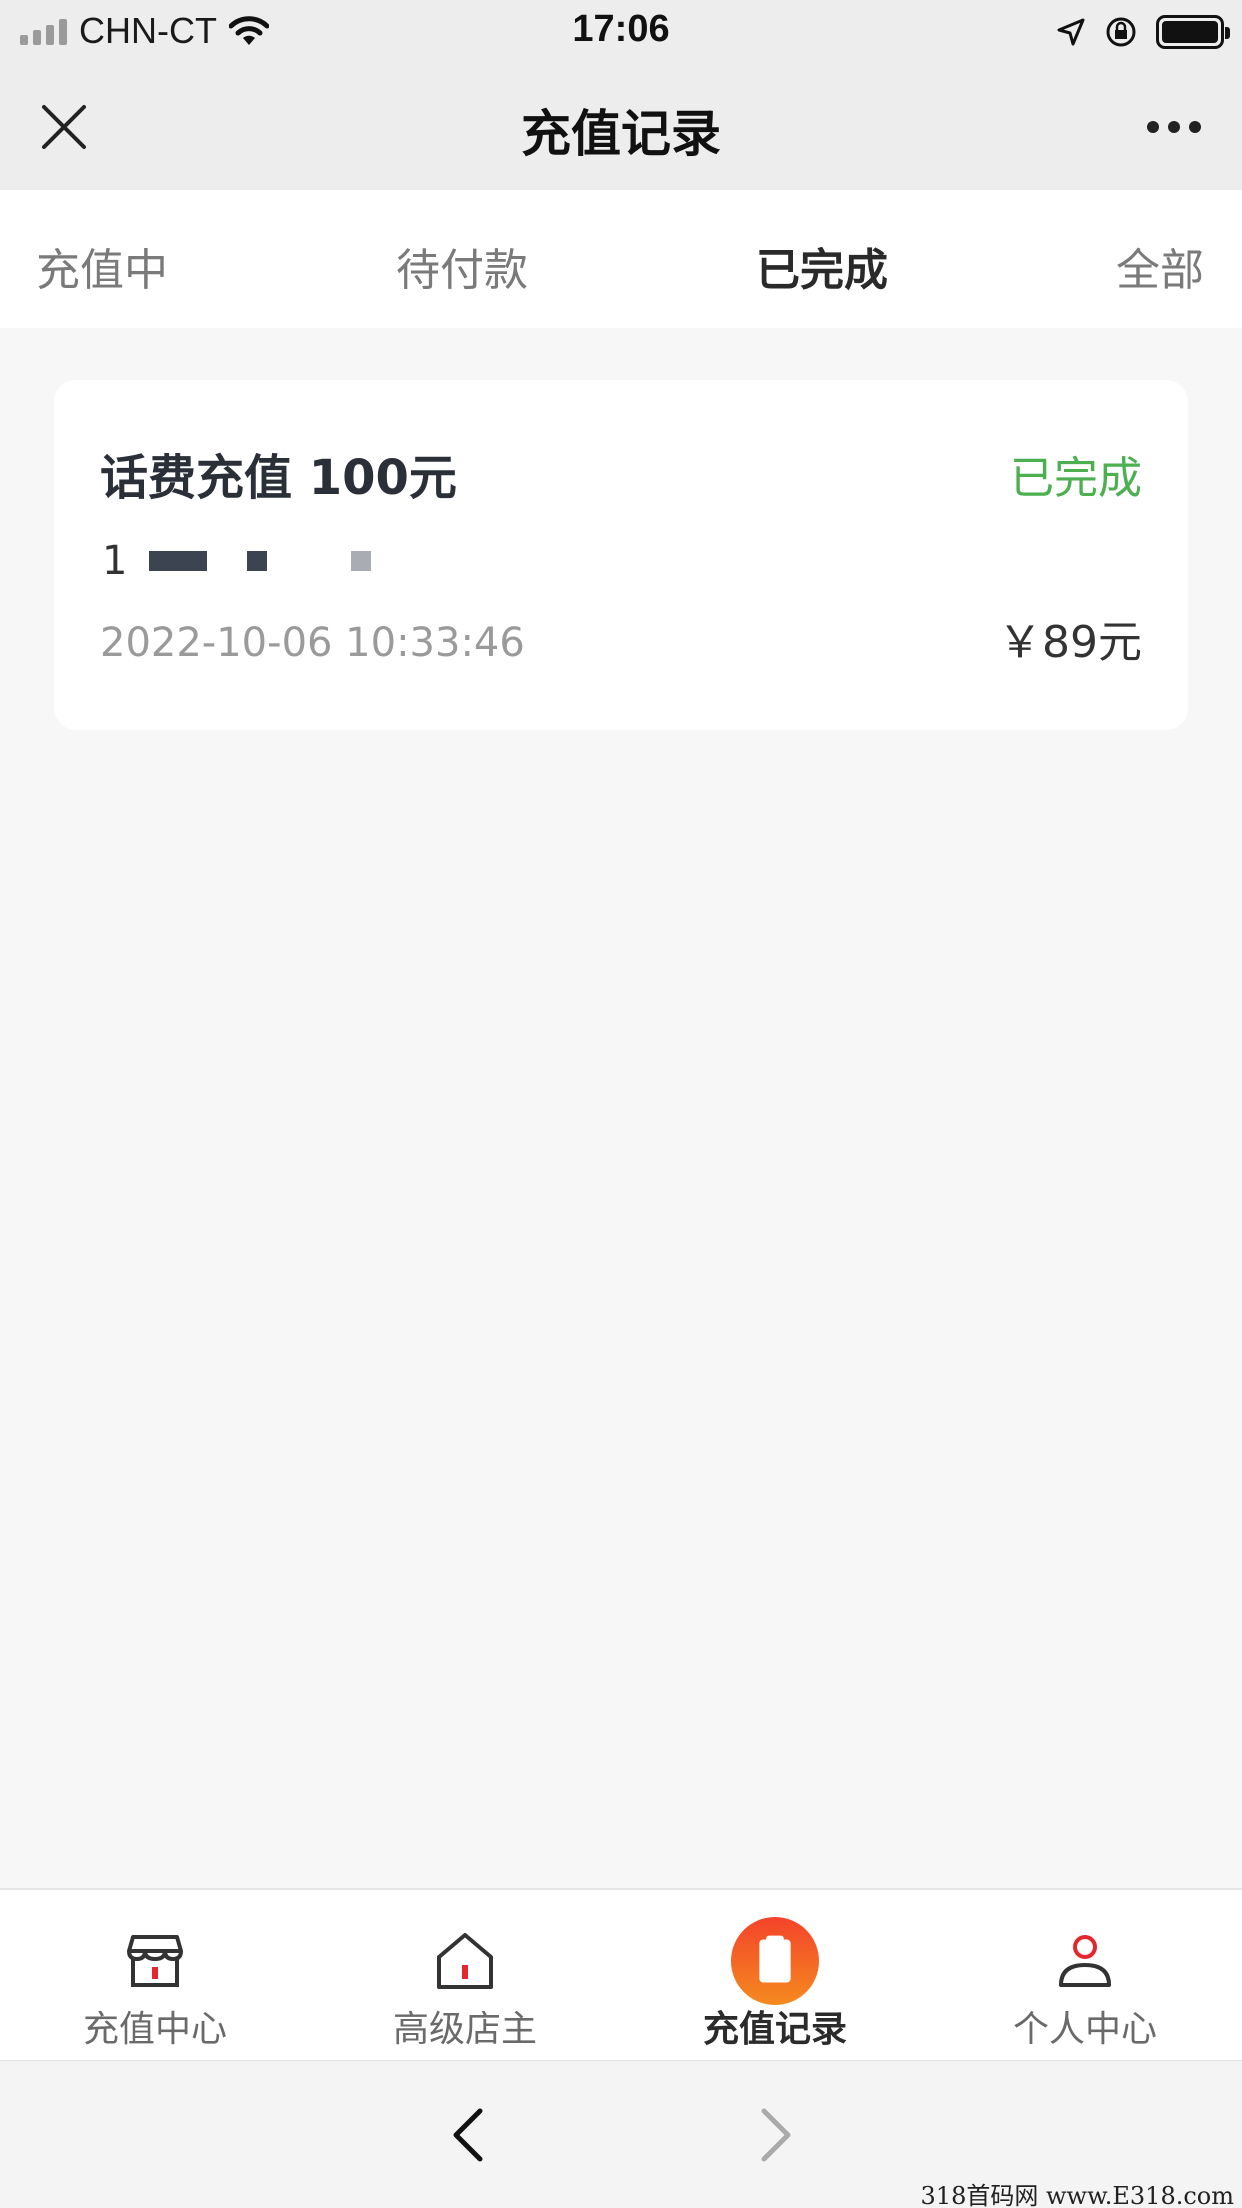  I want to click on bottom-tab-label: 充值中心, so click(154, 2029).